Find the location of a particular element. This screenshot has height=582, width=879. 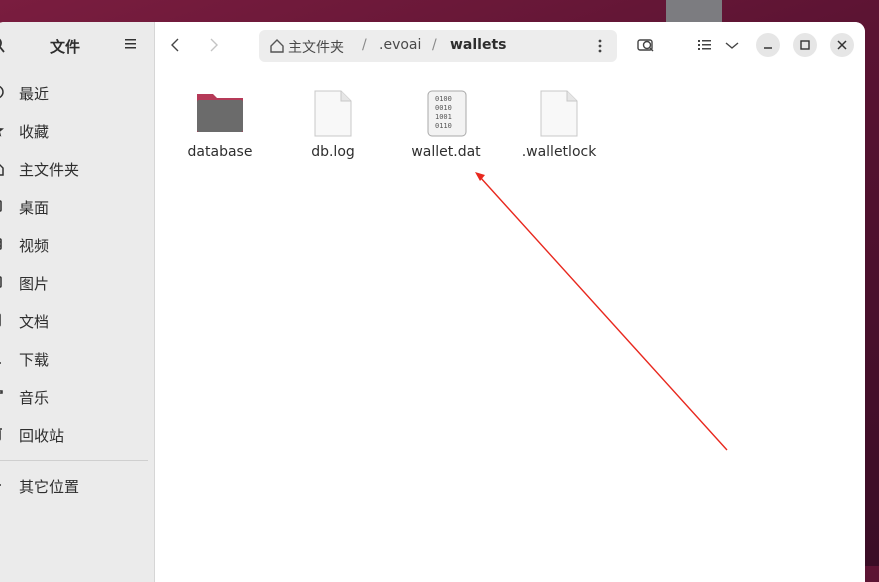

clock-icon is located at coordinates (4, 92).